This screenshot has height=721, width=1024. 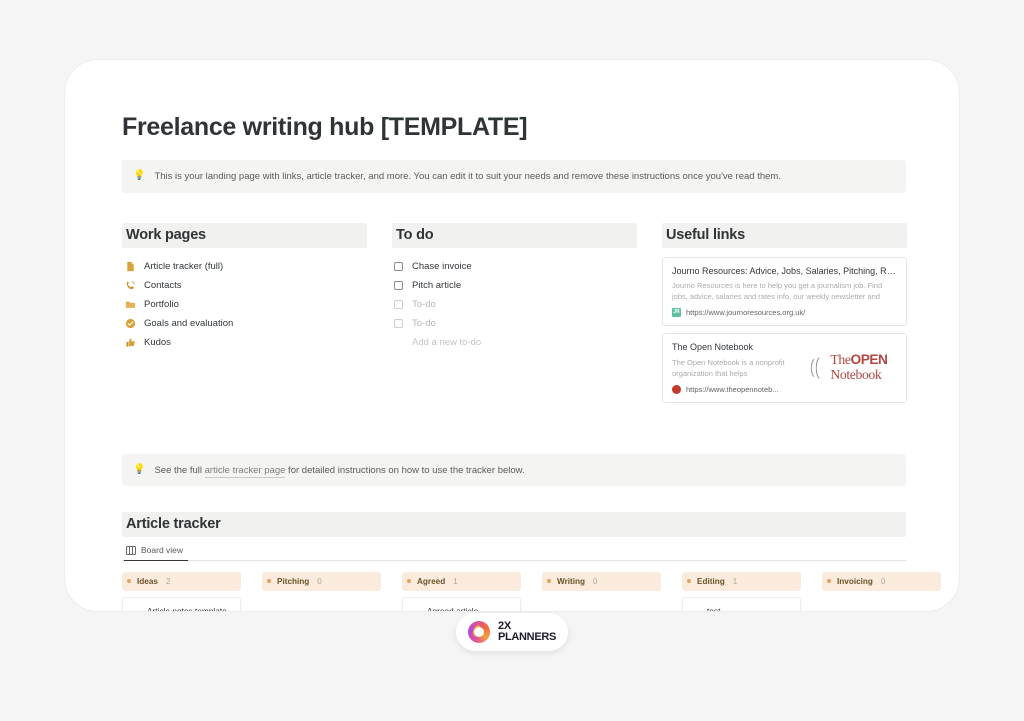 What do you see at coordinates (676, 313) in the screenshot?
I see `favicon-icon: JR` at bounding box center [676, 313].